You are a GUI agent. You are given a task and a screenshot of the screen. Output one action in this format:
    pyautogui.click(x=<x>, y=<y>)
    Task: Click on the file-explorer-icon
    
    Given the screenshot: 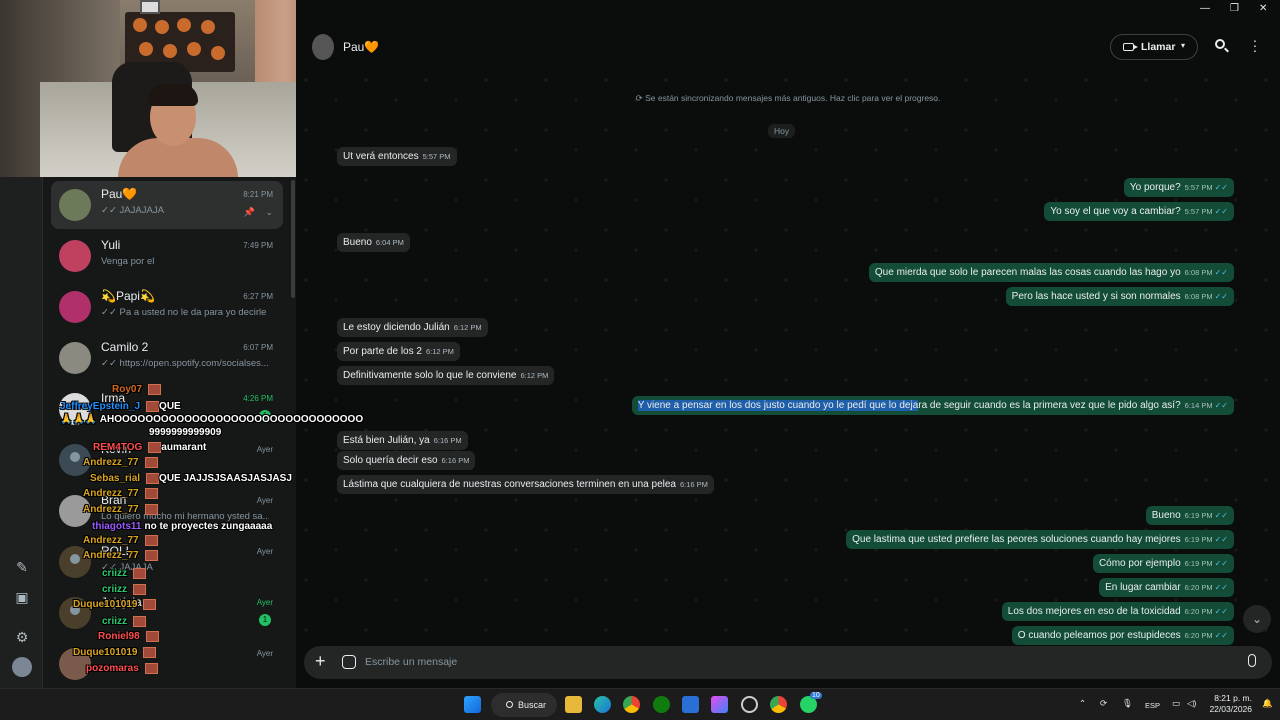 What is the action you would take?
    pyautogui.click(x=573, y=704)
    